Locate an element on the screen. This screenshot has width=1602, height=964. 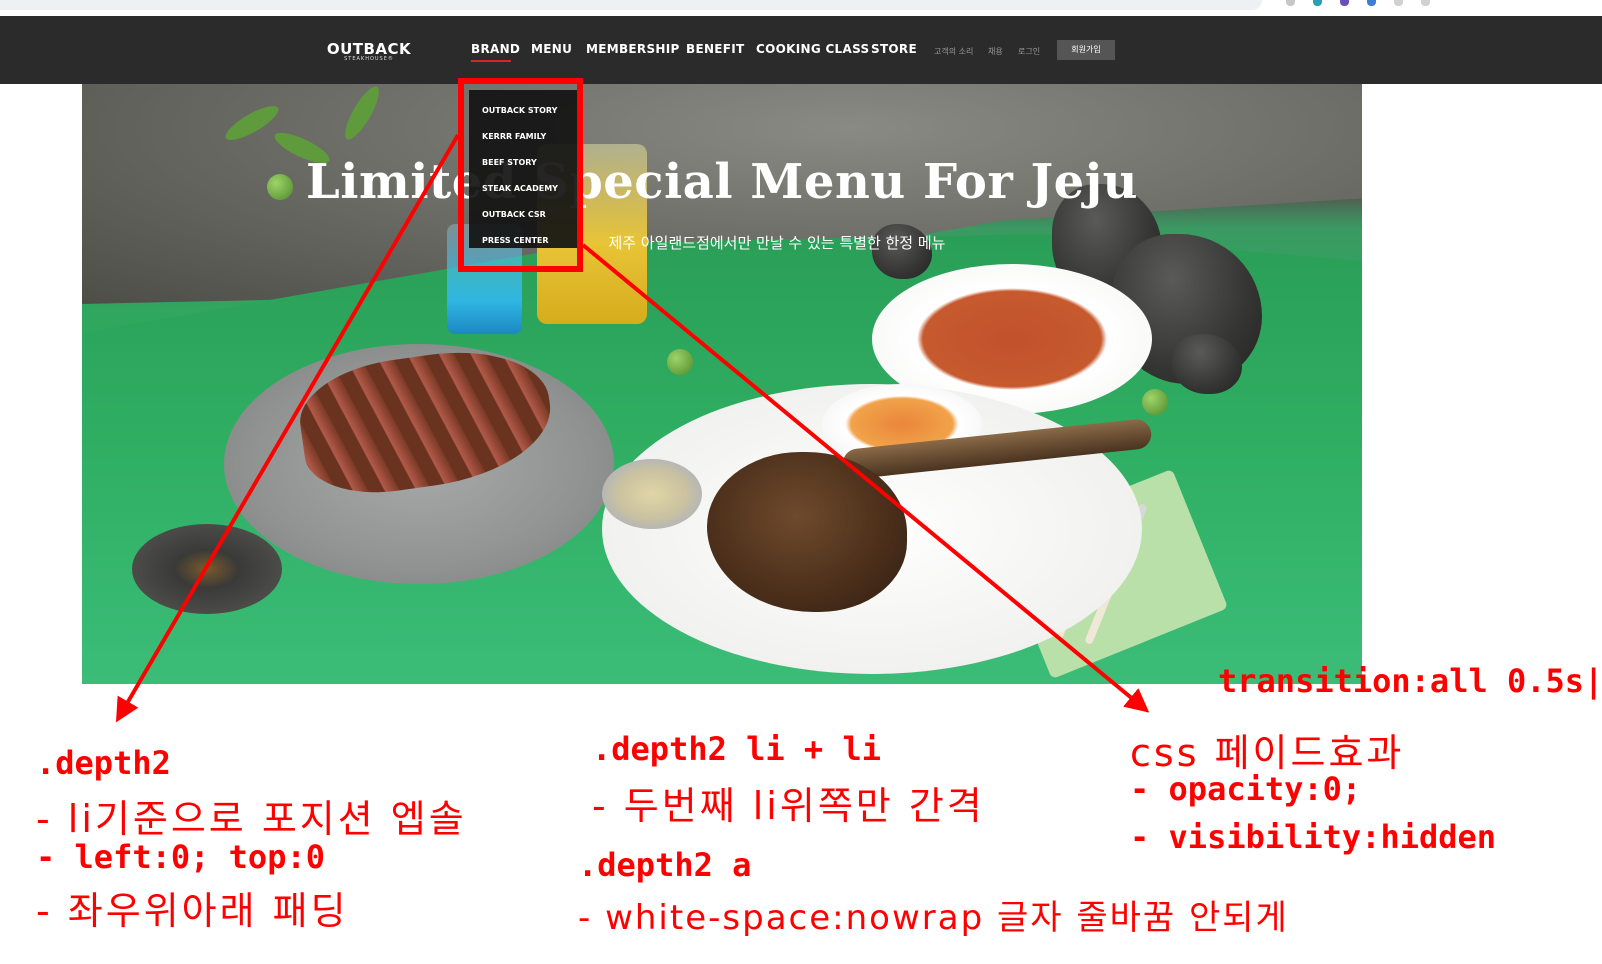
note-anchor-heading: .depth2 a is located at coordinates (665, 865).